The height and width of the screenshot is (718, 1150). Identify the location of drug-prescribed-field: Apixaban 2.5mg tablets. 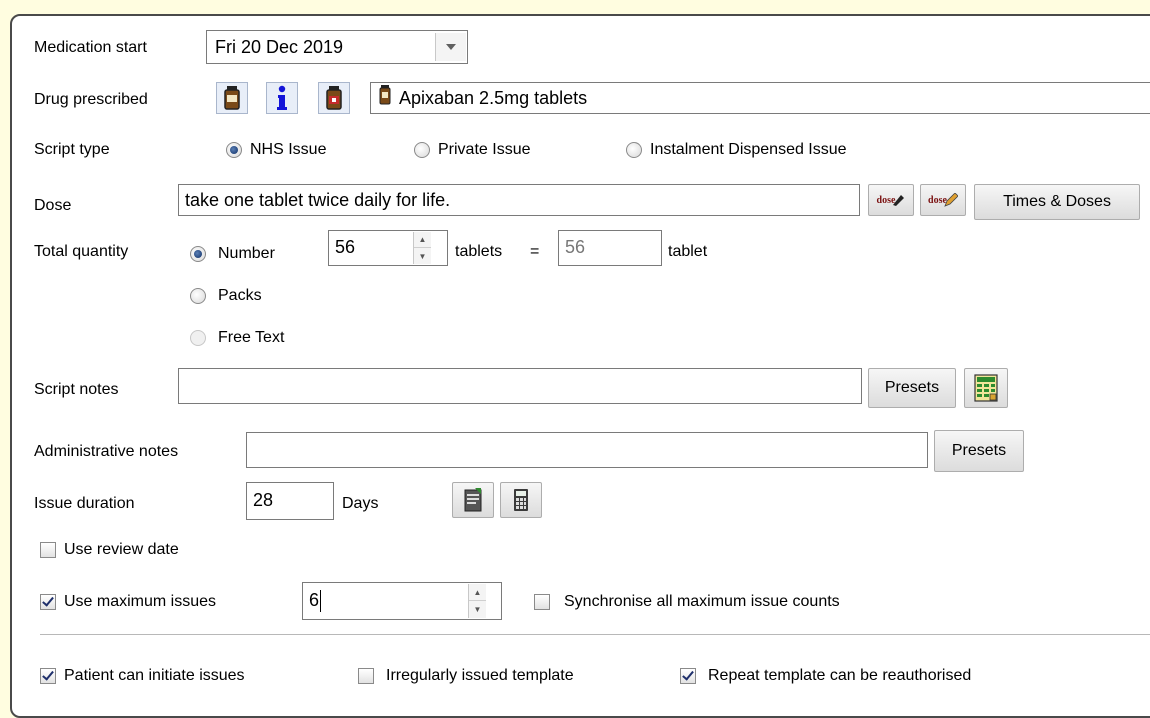
(760, 98).